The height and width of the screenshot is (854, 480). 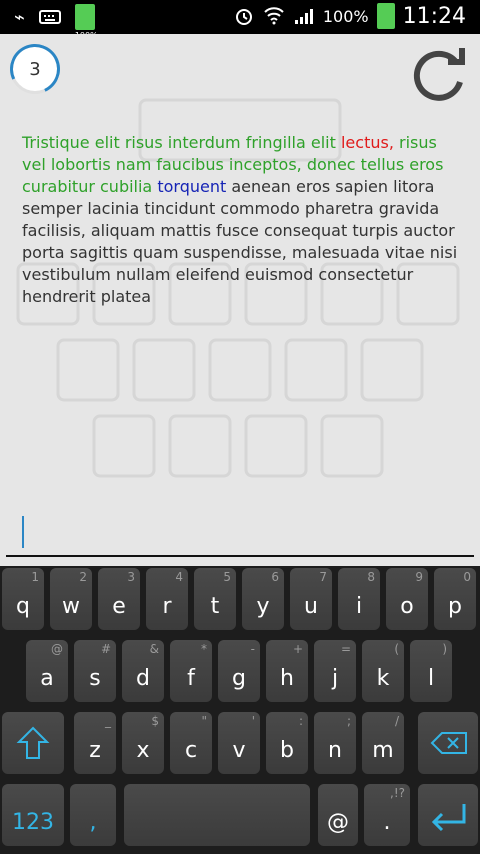 I want to click on signal-icon, so click(x=303, y=16).